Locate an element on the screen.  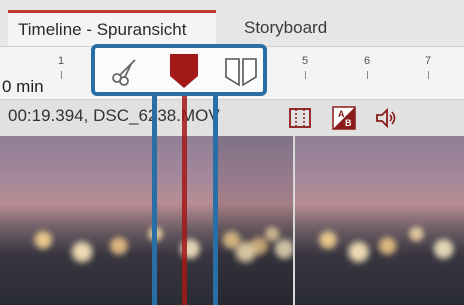
transition-ab-icon: A B is located at coordinates (344, 118).